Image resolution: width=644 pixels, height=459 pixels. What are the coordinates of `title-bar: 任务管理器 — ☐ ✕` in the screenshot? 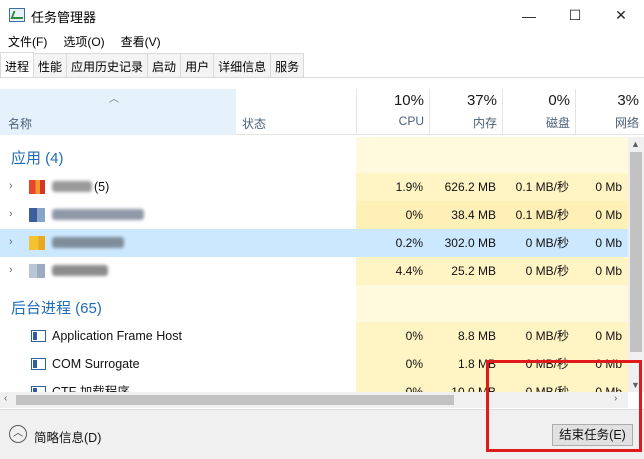 It's located at (322, 15).